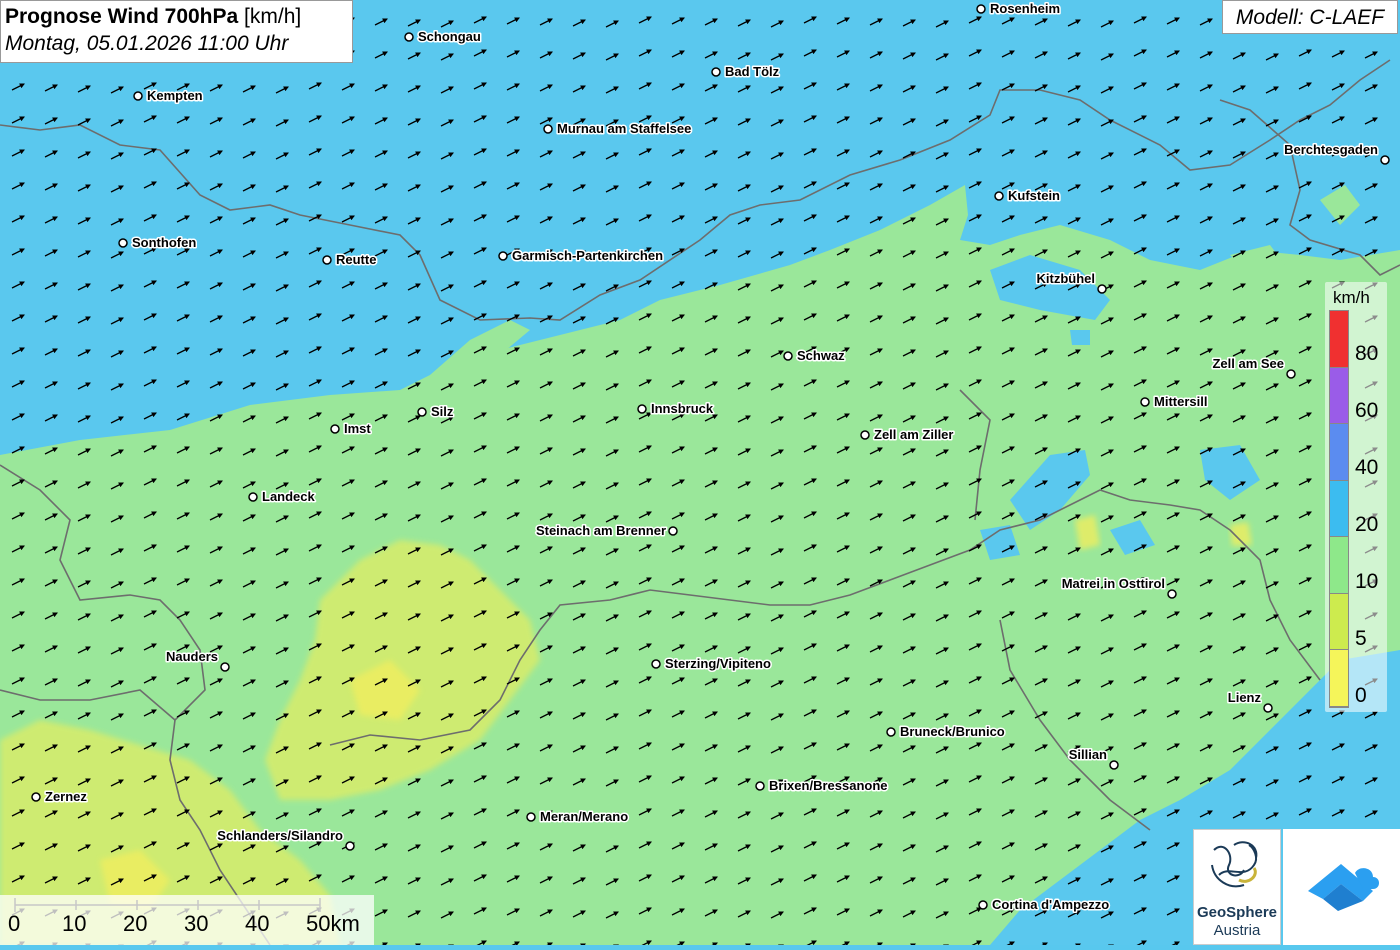 The image size is (1400, 950). I want to click on city-label: Meran/Merano, so click(584, 816).